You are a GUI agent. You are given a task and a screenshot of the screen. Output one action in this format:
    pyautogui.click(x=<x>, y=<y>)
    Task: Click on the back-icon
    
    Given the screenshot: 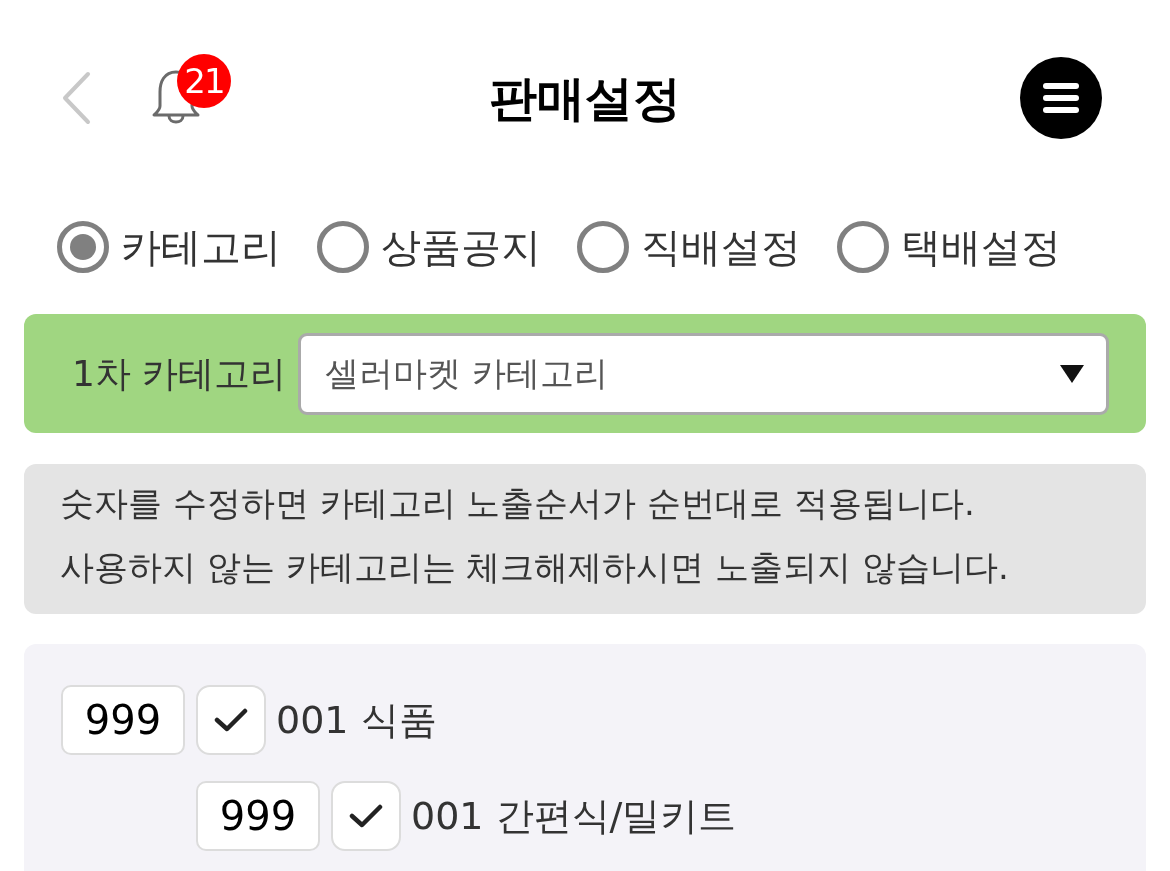 What is the action you would take?
    pyautogui.click(x=76, y=98)
    